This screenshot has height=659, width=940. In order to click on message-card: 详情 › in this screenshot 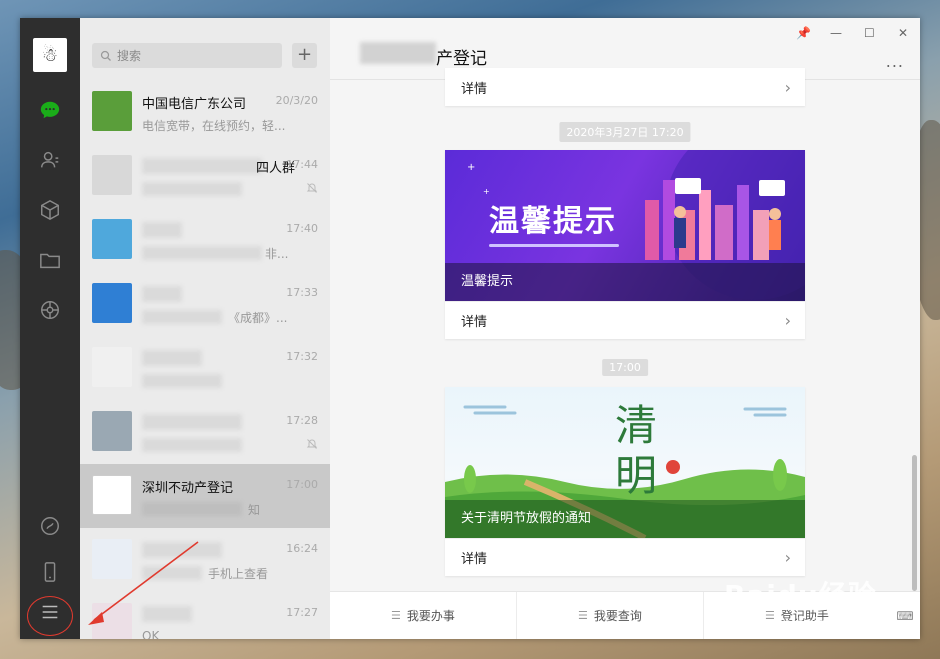, I will do `click(625, 87)`.